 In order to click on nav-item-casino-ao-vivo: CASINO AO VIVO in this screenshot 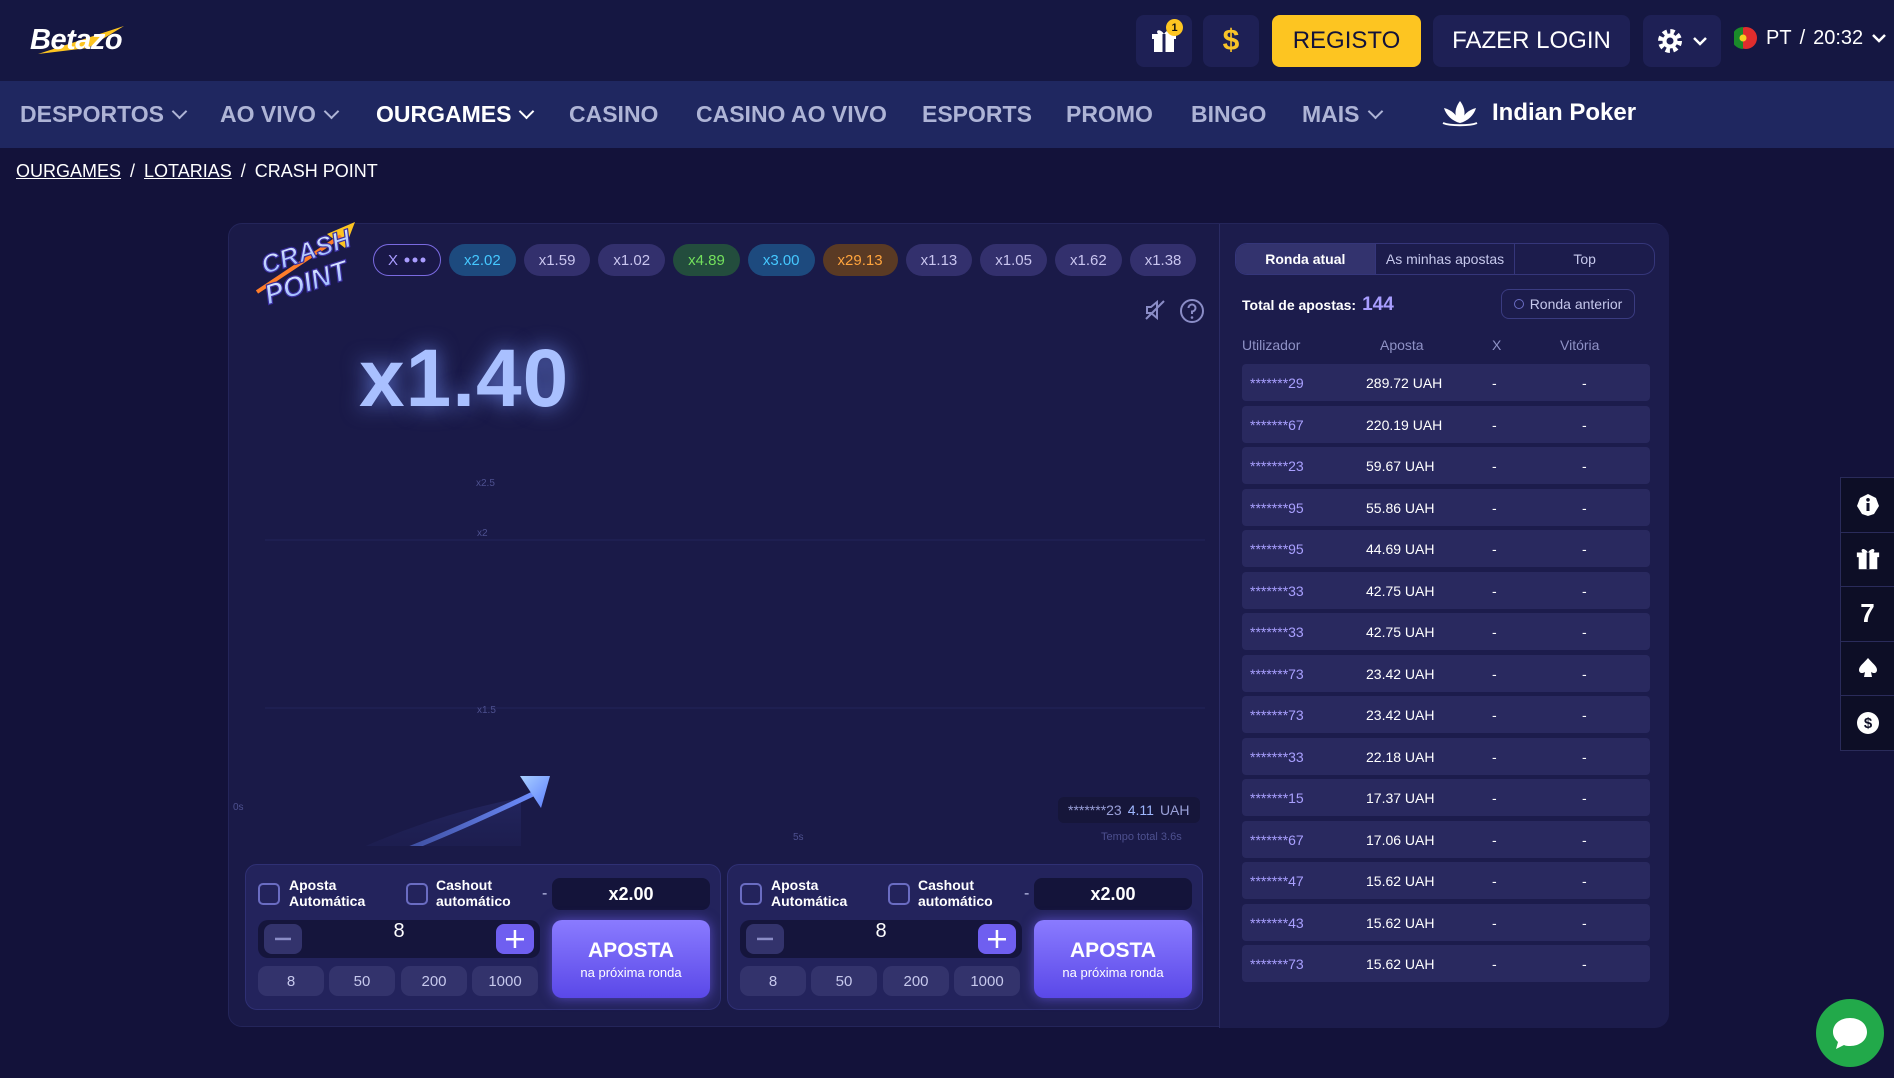, I will do `click(791, 114)`.